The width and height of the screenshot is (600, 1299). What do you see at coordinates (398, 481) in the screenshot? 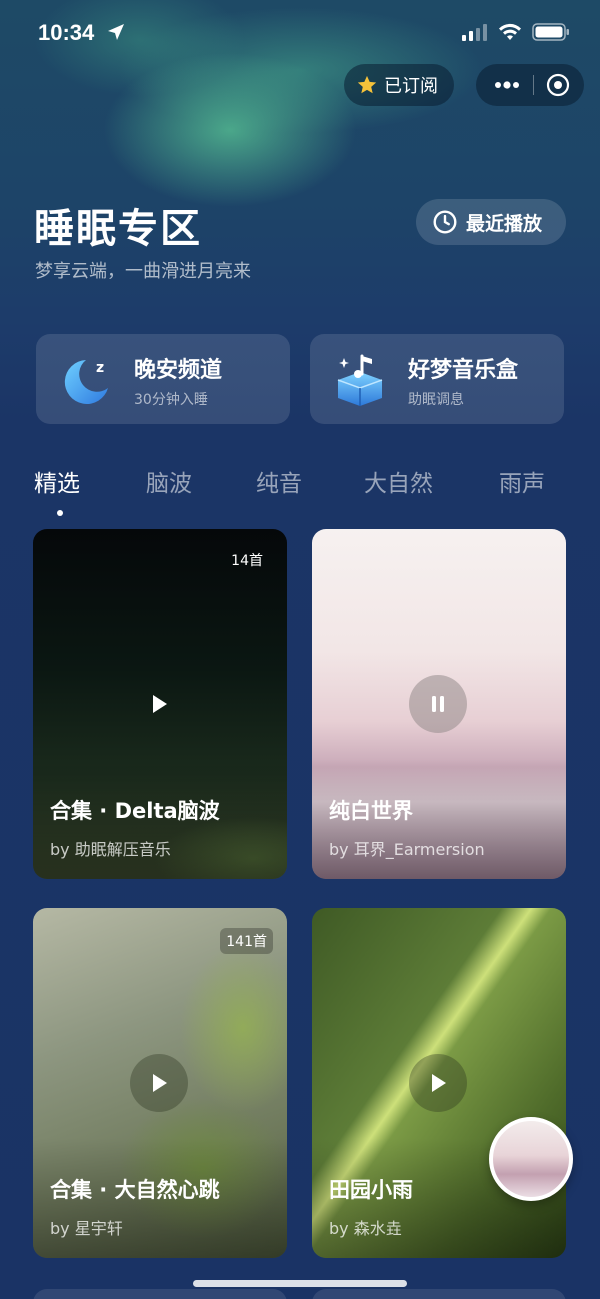
I see `tab-nature: 大自然` at bounding box center [398, 481].